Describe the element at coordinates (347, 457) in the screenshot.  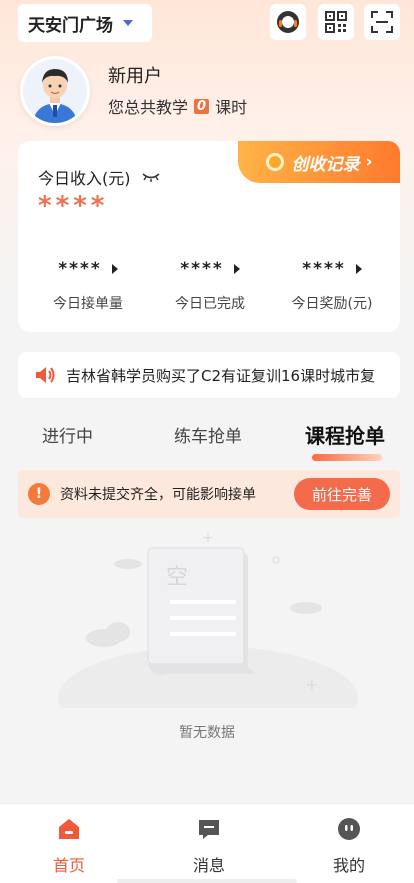
I see `active-tab-indicator` at that location.